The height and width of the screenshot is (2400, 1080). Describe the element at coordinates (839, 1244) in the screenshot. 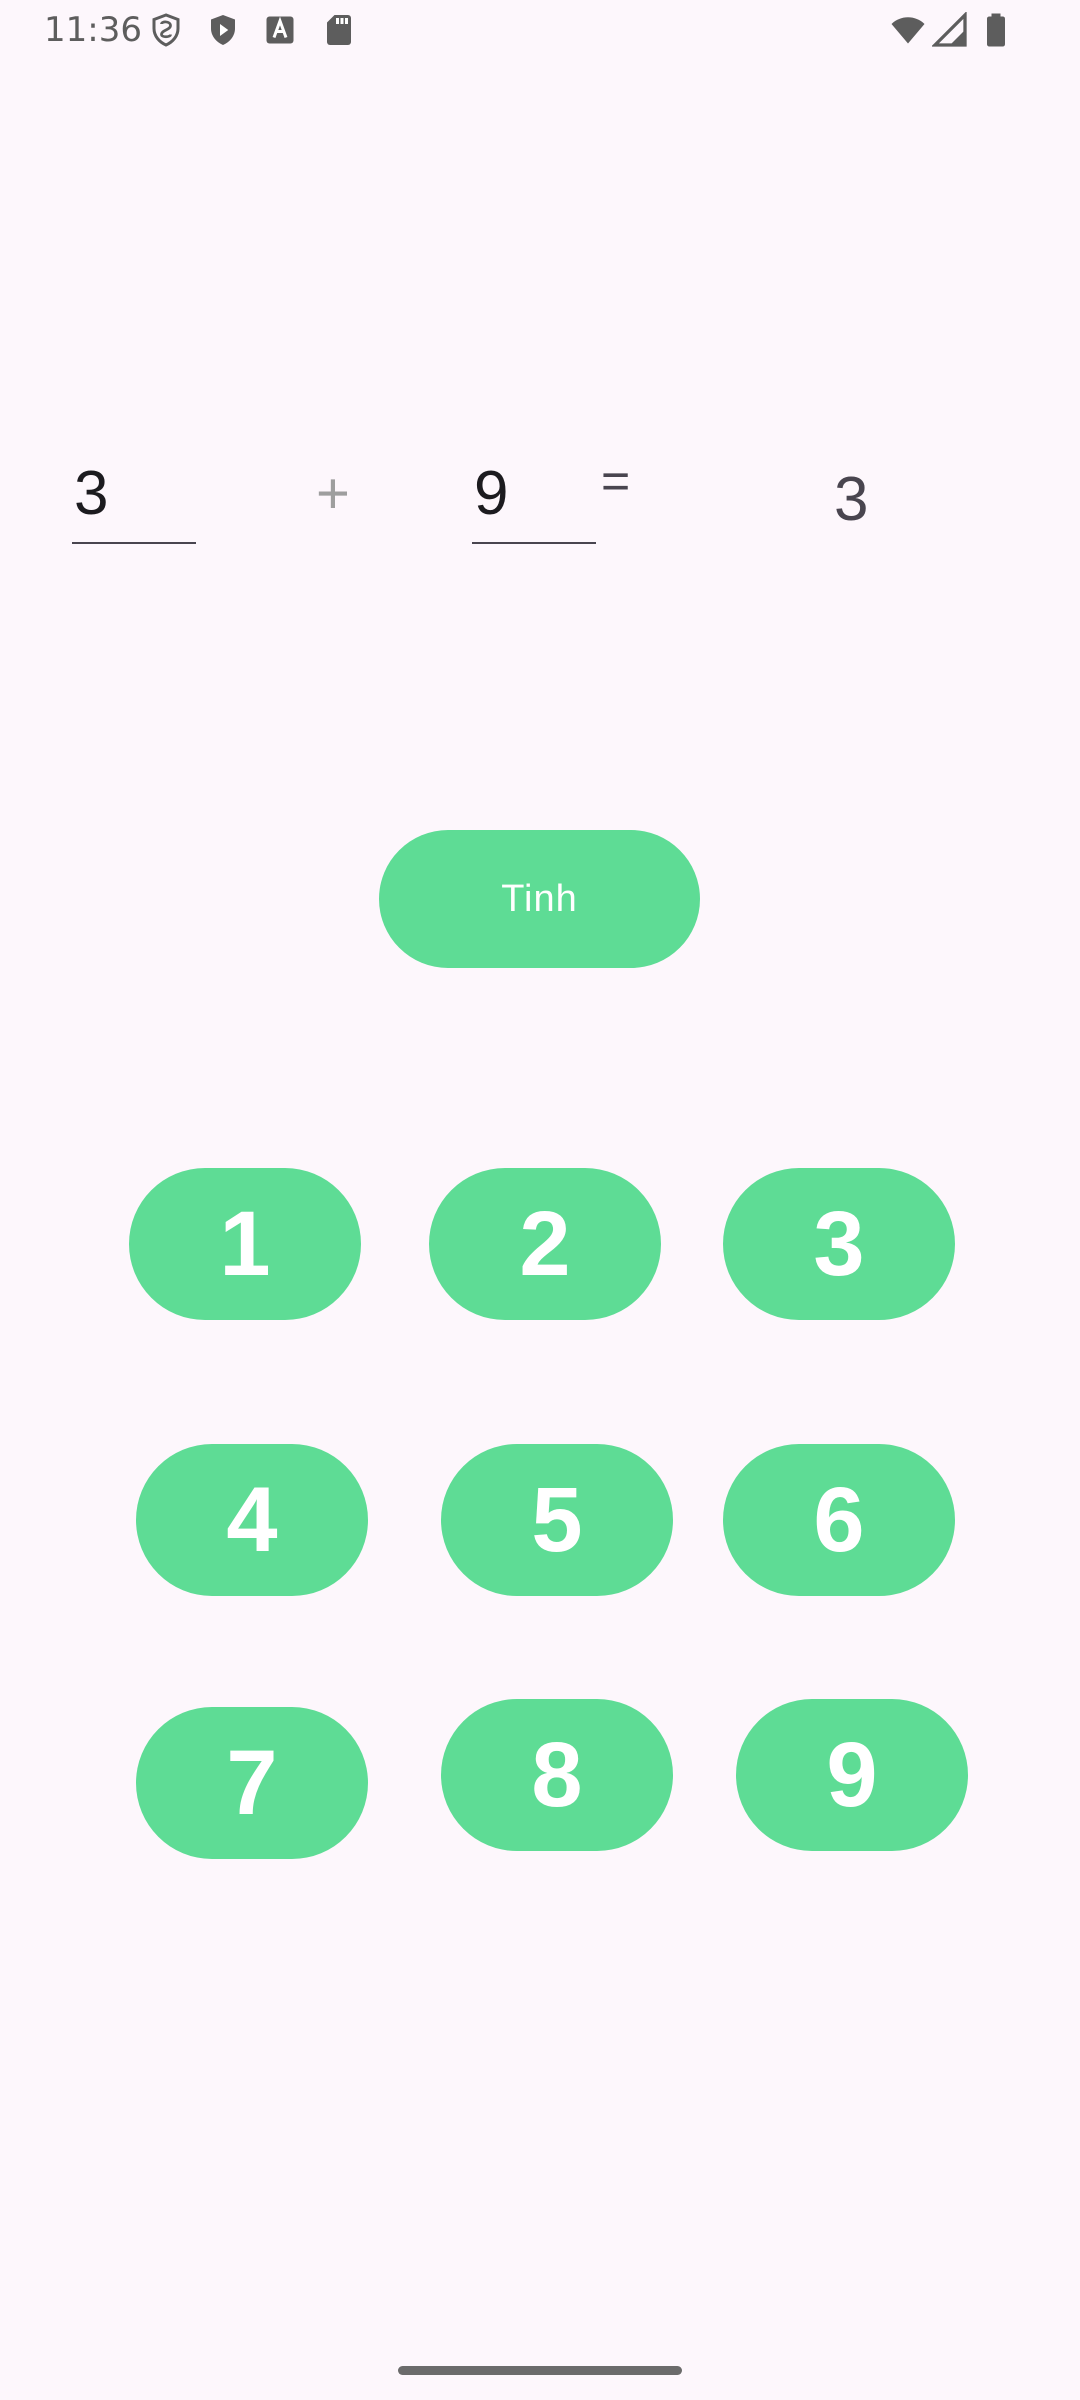

I see `key-3-button: 3` at that location.